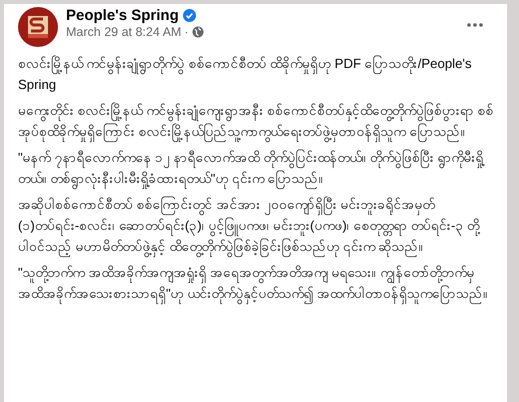 The image size is (519, 402). What do you see at coordinates (124, 32) in the screenshot?
I see `post-timestamp: March 29 at 8:24 AM` at bounding box center [124, 32].